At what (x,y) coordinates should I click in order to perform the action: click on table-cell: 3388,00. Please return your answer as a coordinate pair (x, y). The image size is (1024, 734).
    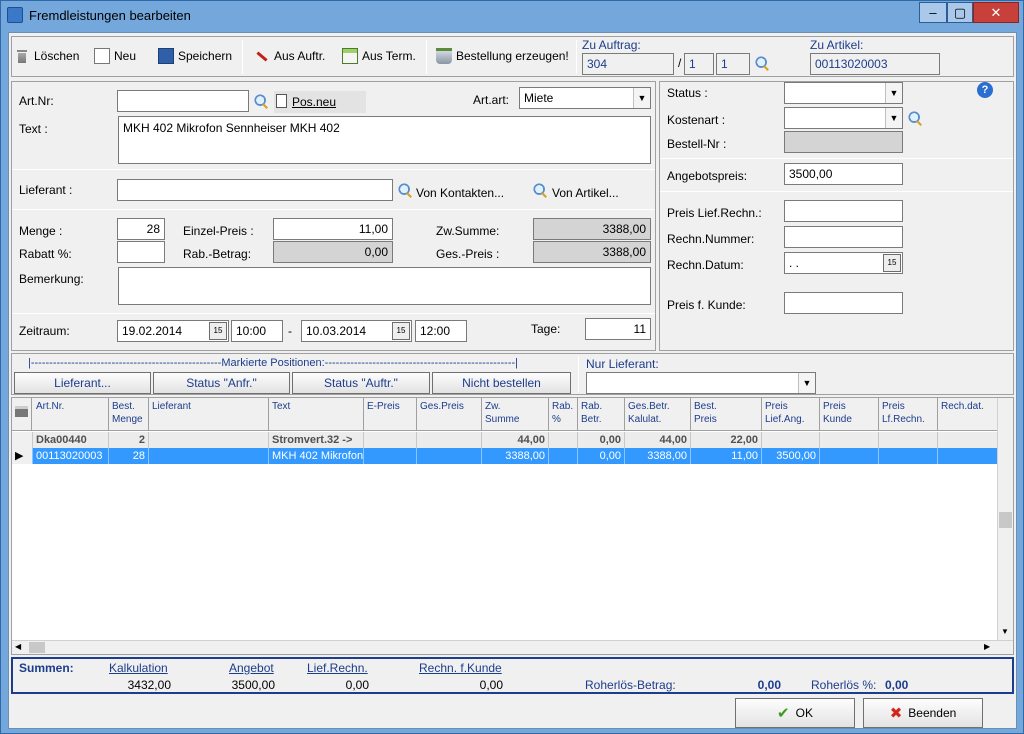
    Looking at the image, I should click on (658, 456).